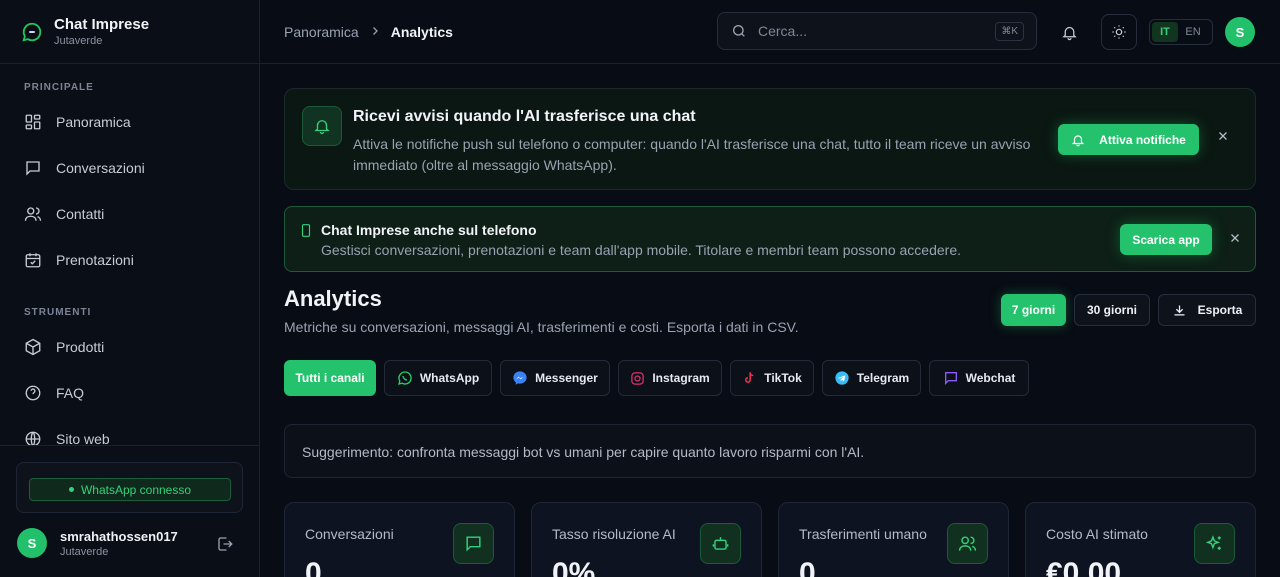 Image resolution: width=1280 pixels, height=577 pixels. Describe the element at coordinates (32, 32) in the screenshot. I see `chat-logo-icon` at that location.